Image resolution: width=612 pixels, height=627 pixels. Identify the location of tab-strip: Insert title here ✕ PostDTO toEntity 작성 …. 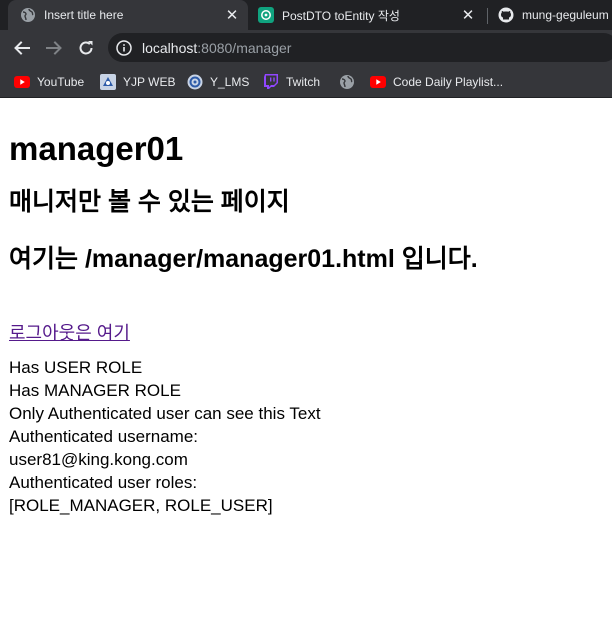
(306, 15).